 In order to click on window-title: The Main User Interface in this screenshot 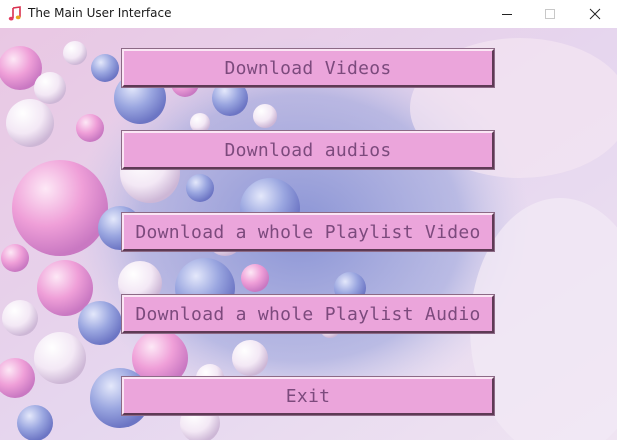, I will do `click(100, 13)`.